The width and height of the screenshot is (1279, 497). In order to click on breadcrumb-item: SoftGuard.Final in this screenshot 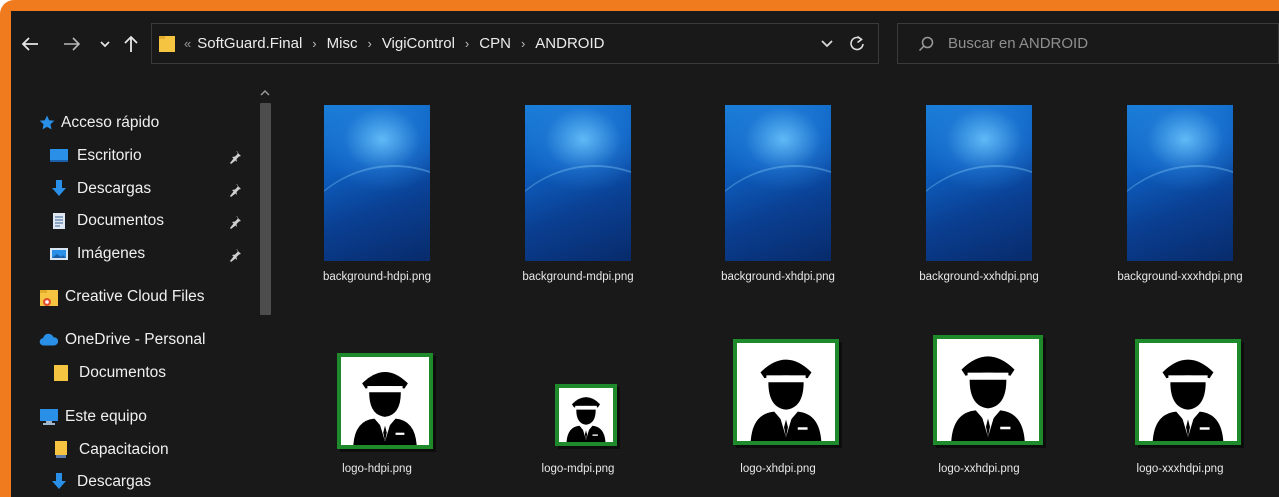, I will do `click(249, 43)`.